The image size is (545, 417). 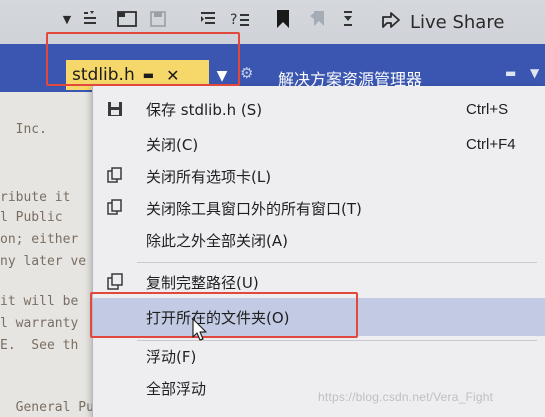 What do you see at coordinates (47, 407) in the screenshot?
I see `code-line: General Pu` at bounding box center [47, 407].